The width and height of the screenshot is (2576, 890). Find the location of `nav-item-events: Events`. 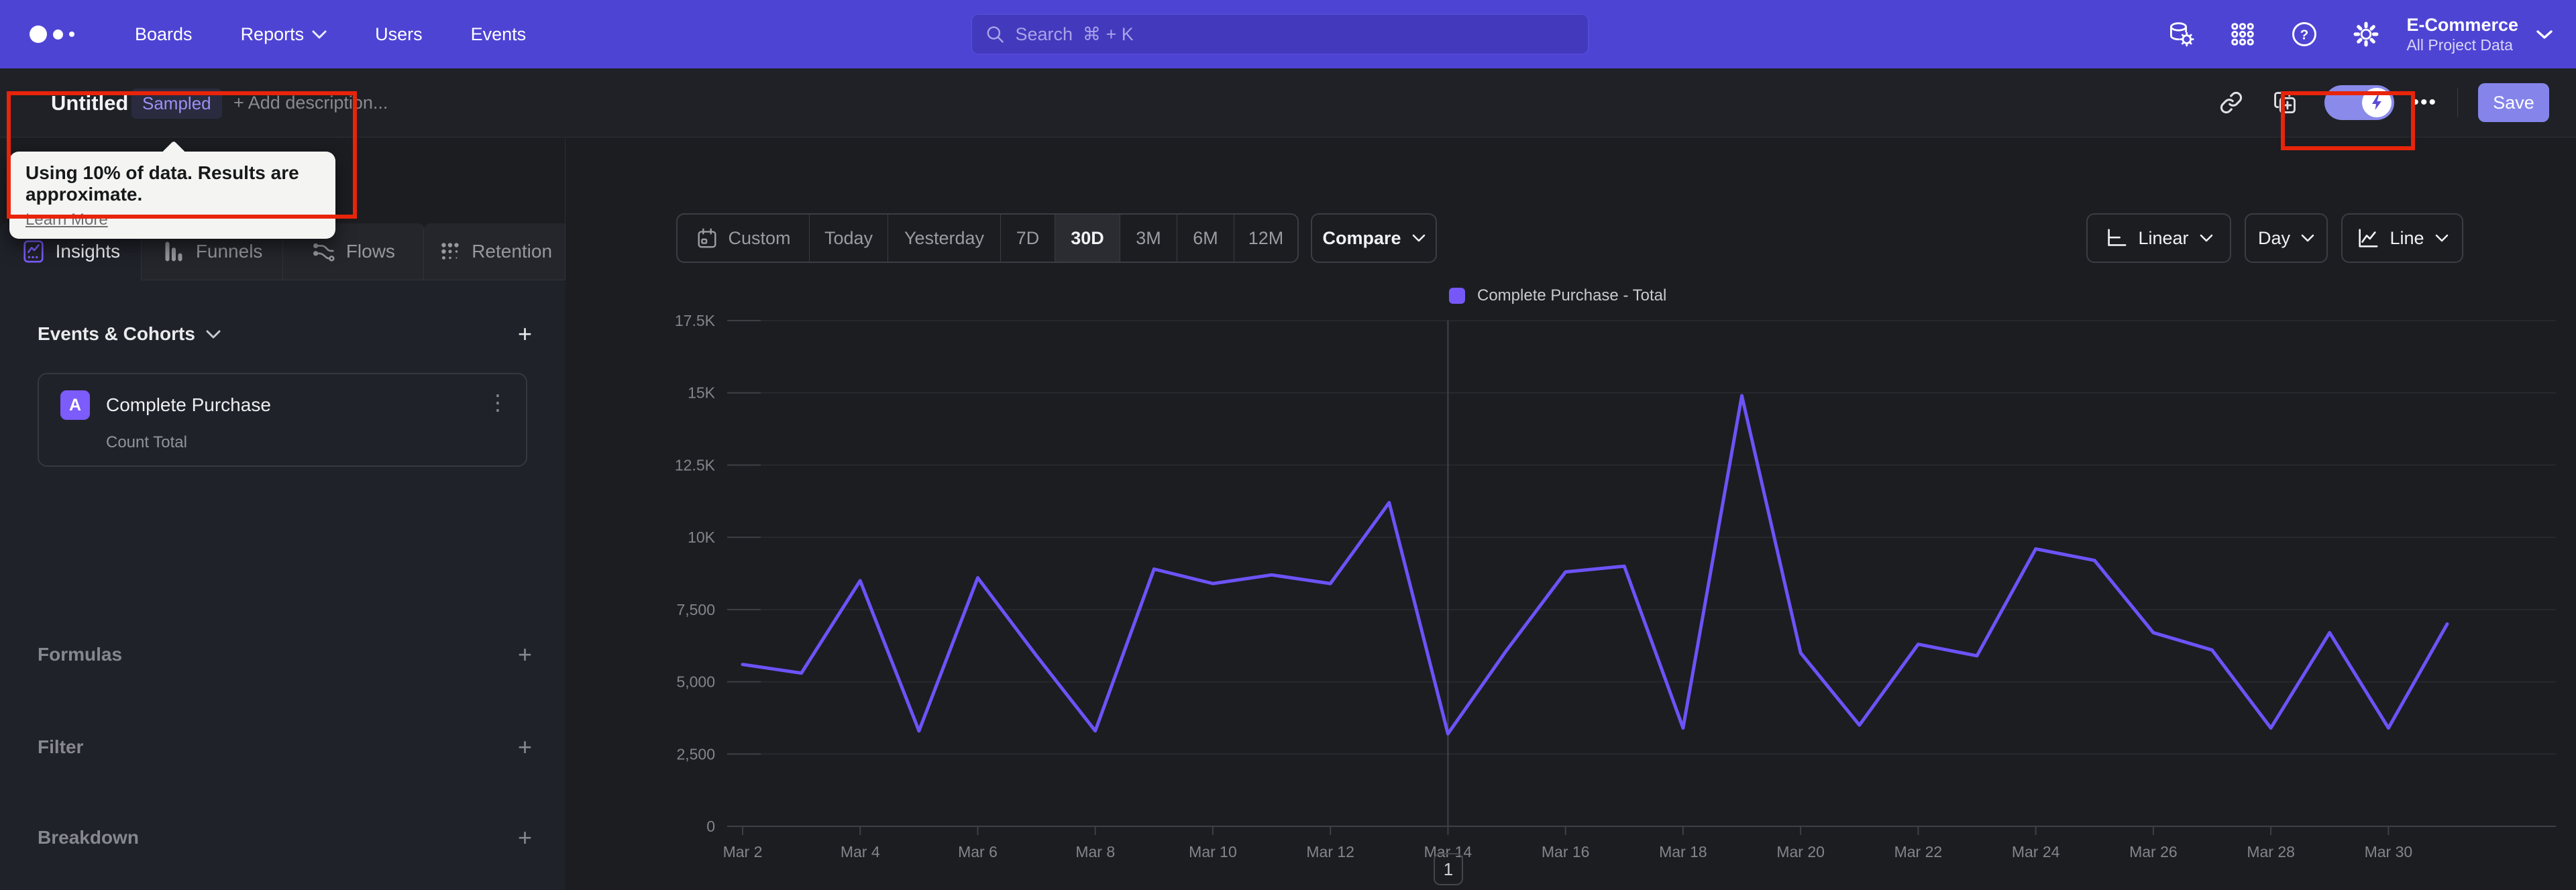

nav-item-events: Events is located at coordinates (499, 34).